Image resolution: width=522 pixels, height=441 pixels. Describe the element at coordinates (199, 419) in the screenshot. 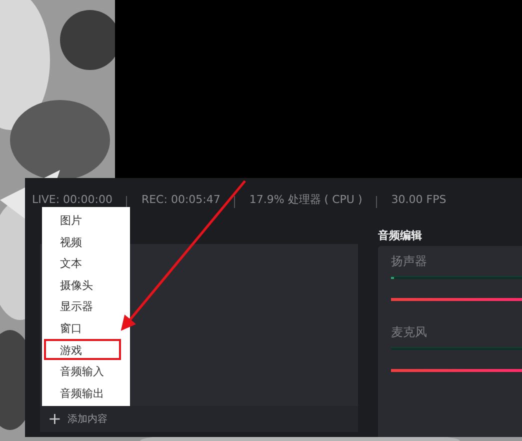

I see `add-content-button: + 添加内容` at that location.